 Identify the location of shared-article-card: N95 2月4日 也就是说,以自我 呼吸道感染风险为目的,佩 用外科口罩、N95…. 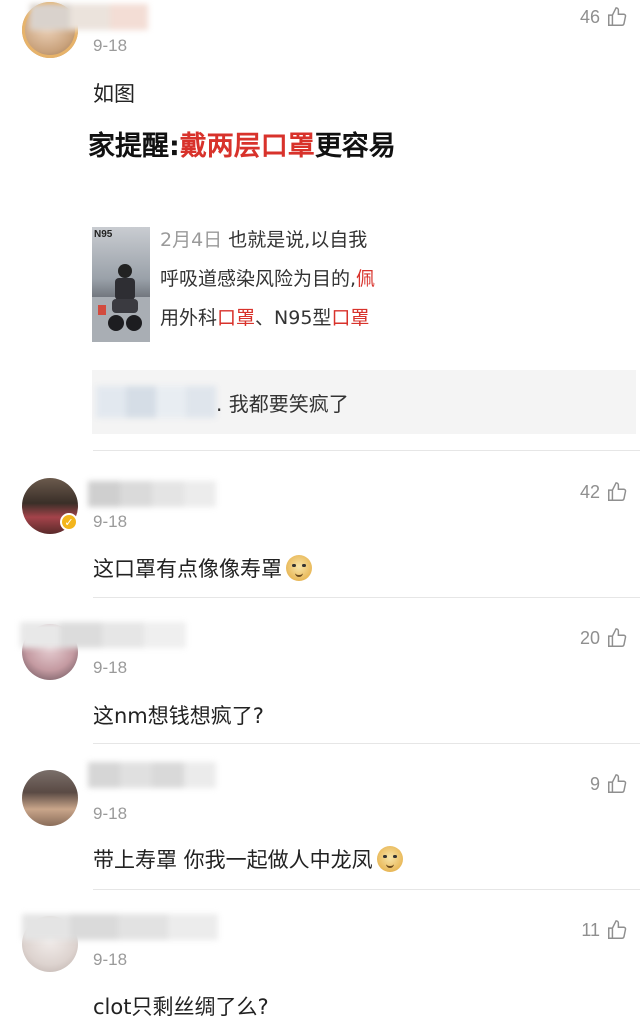
(247, 284).